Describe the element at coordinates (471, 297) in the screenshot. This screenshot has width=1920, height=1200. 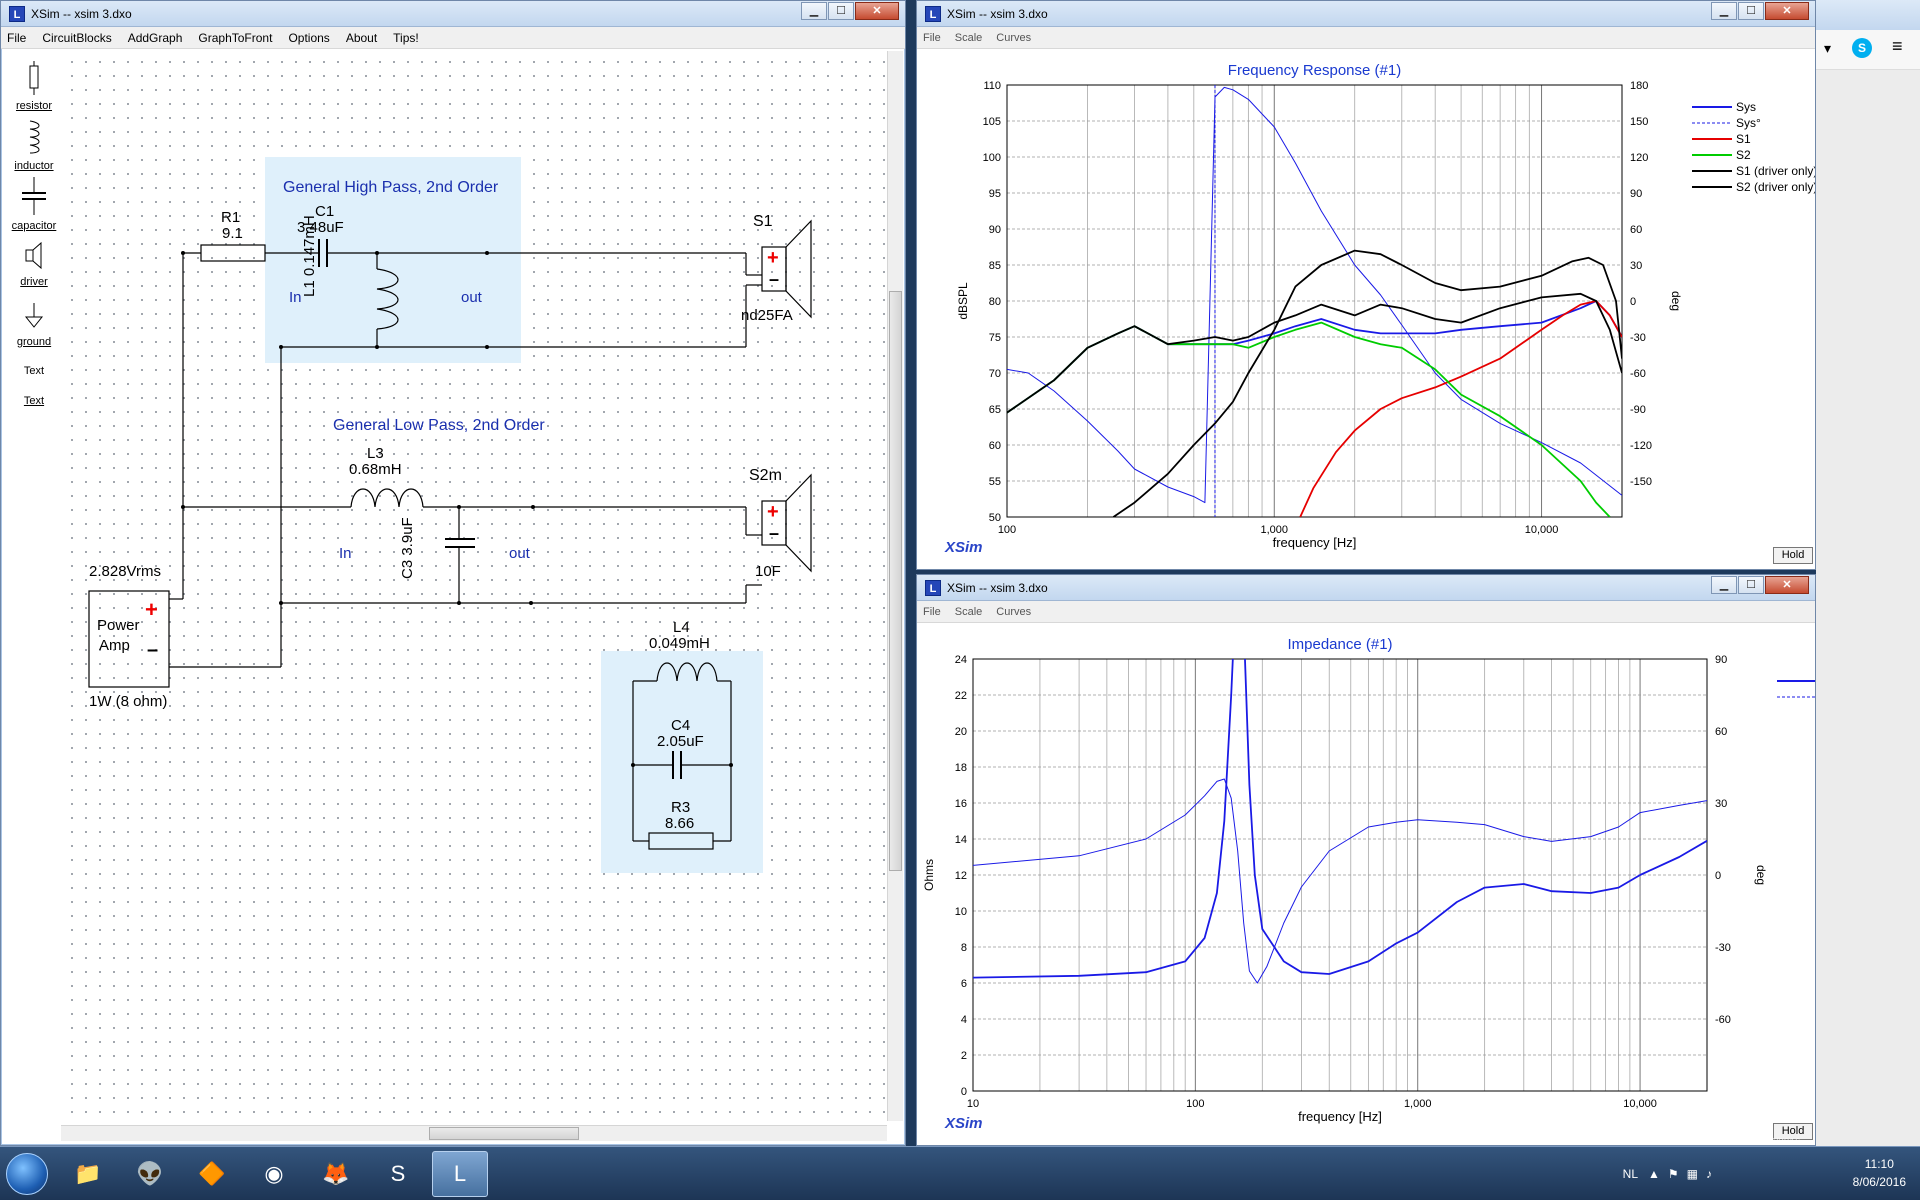
I see `hp-out-label: out` at that location.